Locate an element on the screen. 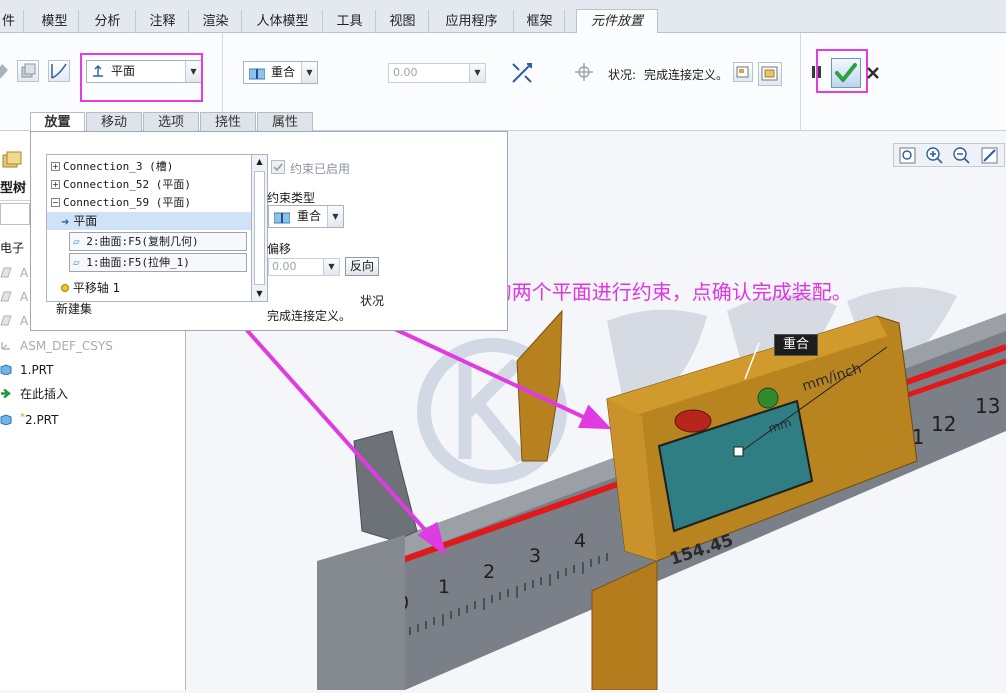  tab-render: 渲染 is located at coordinates (216, 21).